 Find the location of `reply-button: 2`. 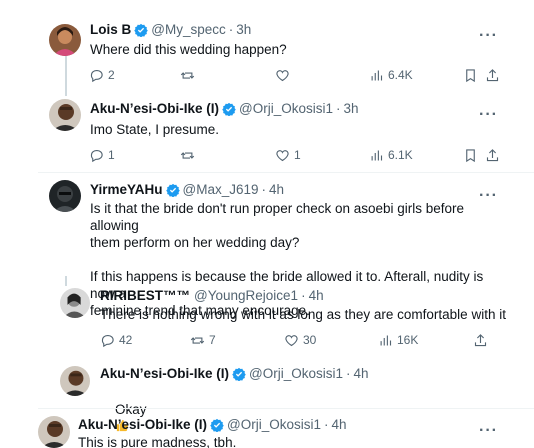

reply-button: 2 is located at coordinates (102, 75).